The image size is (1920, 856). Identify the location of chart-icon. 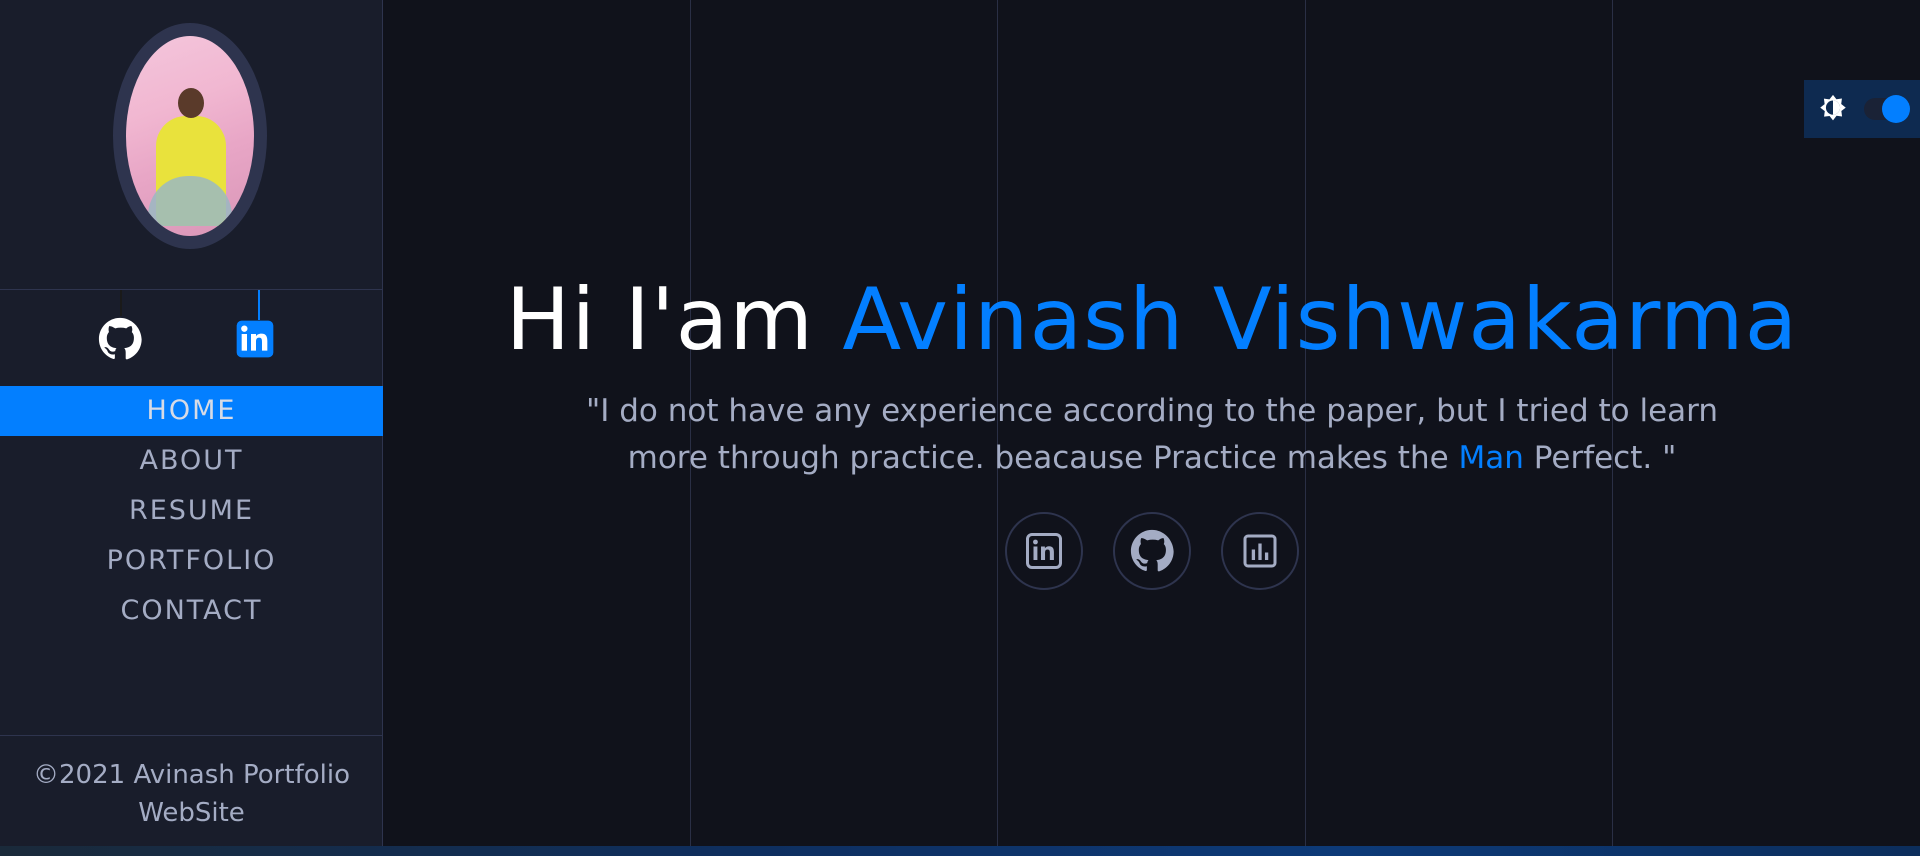
(1260, 551).